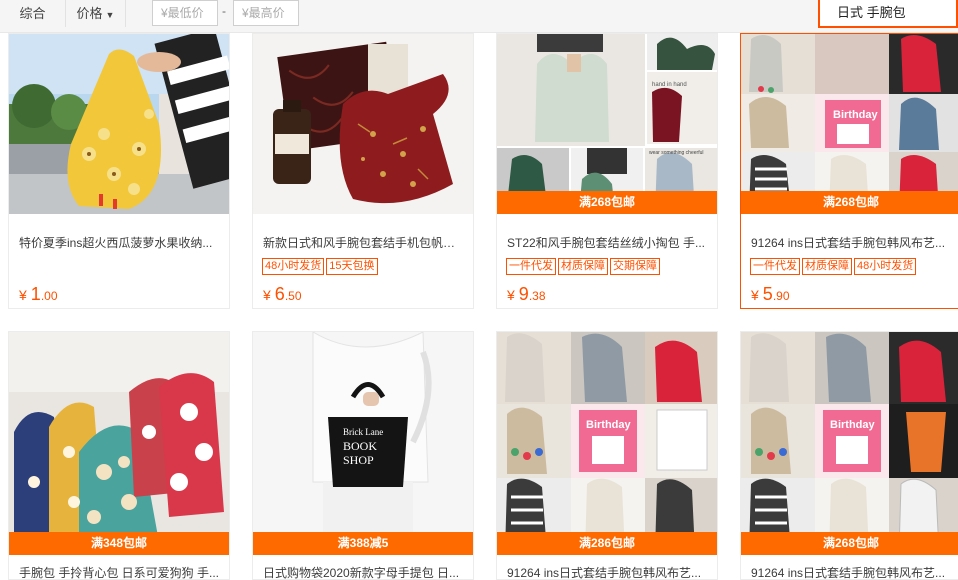 This screenshot has width=958, height=580. I want to click on price-integer: 6, so click(279, 294).